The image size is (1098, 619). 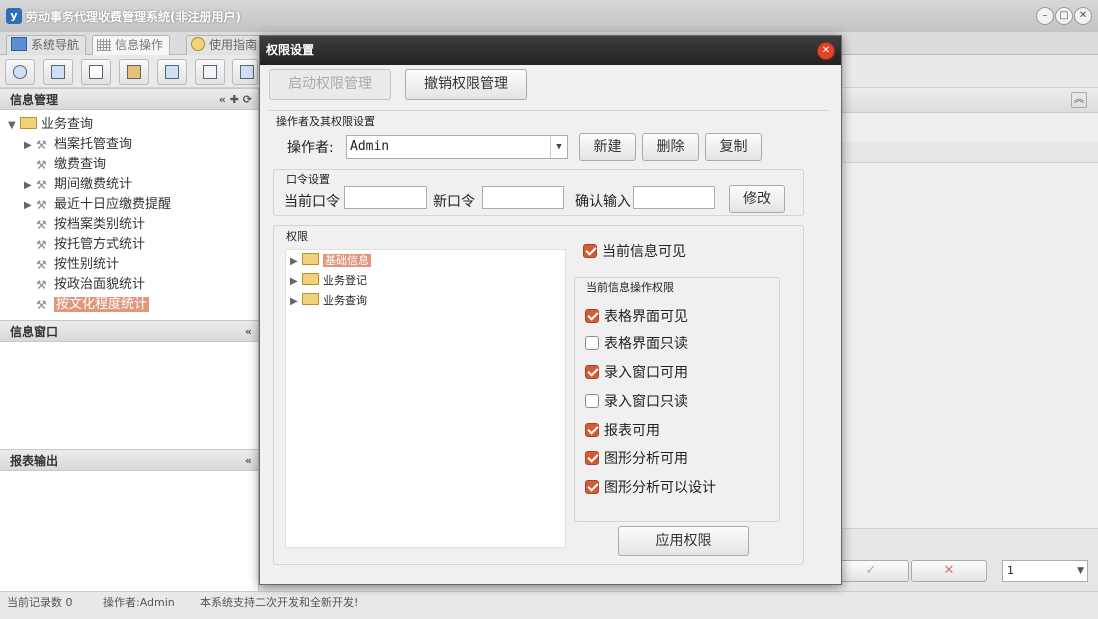 I want to click on current-password-input, so click(x=385, y=197).